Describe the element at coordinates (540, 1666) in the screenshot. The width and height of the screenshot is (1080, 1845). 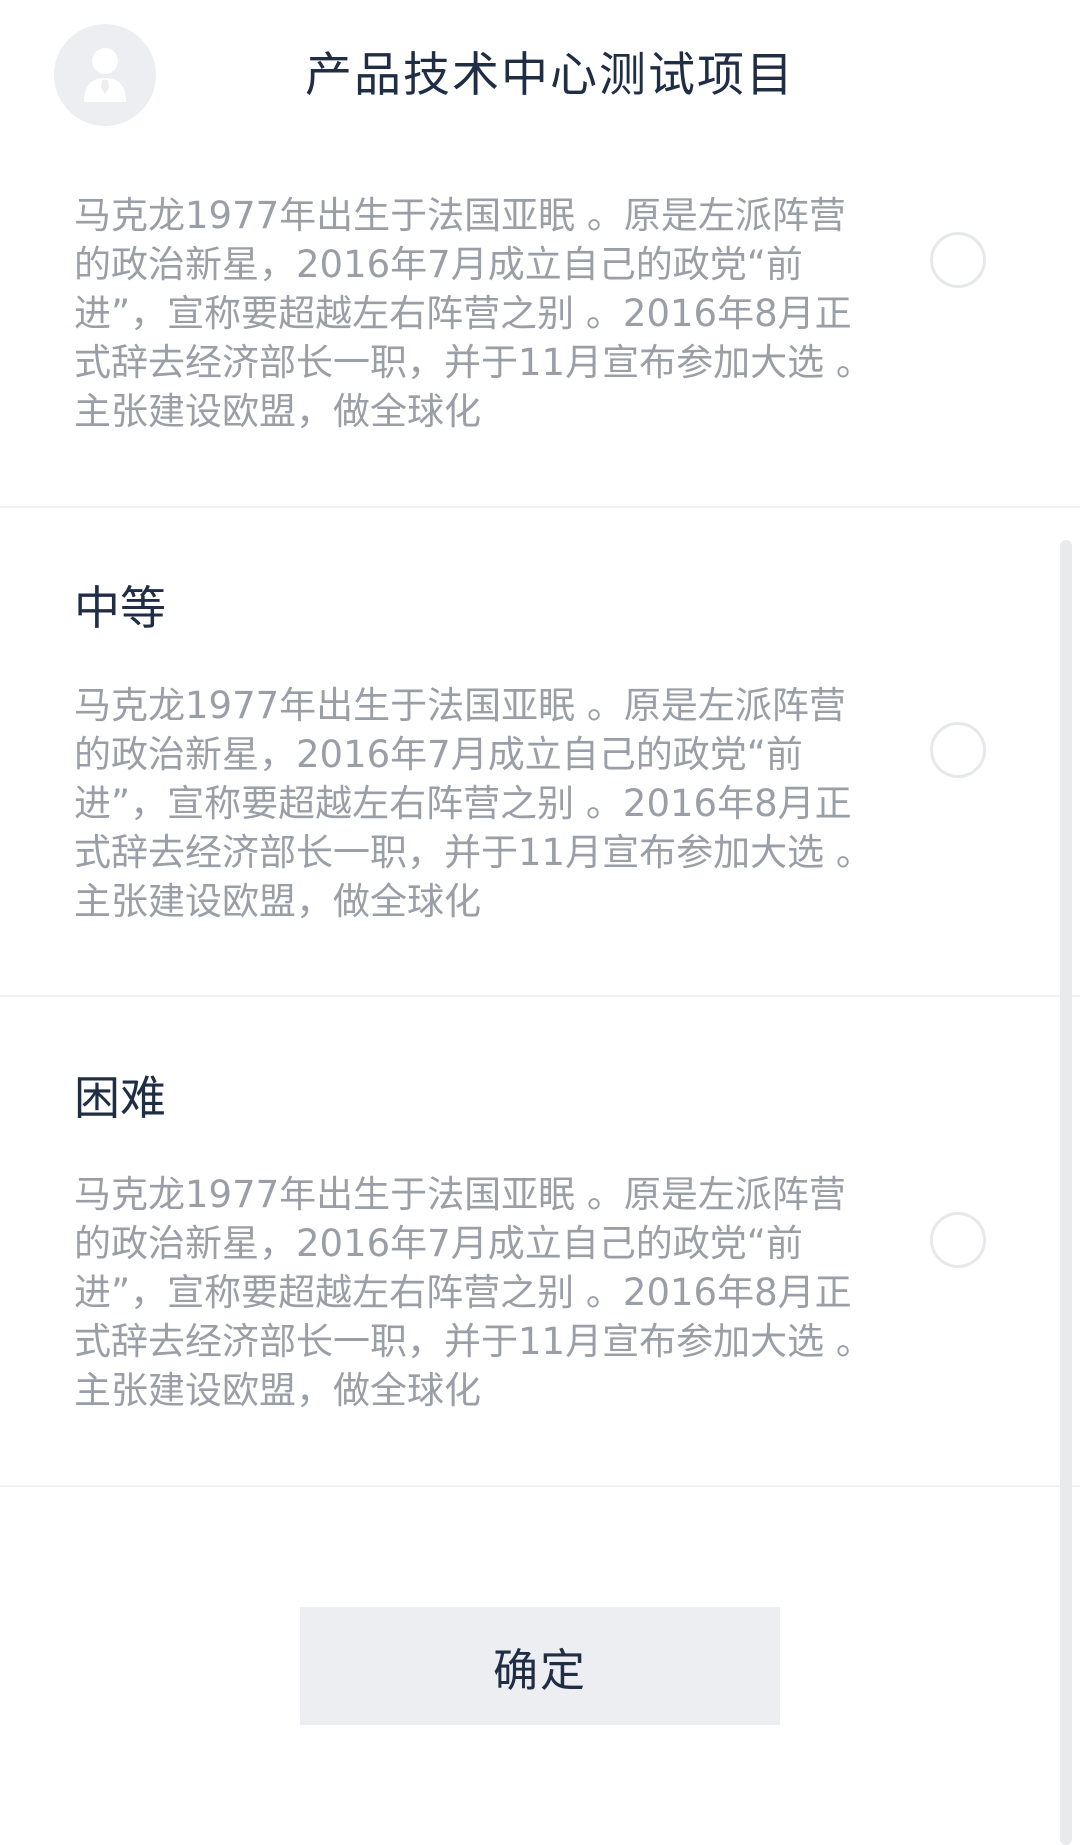
I see `confirm-button: 确定` at that location.